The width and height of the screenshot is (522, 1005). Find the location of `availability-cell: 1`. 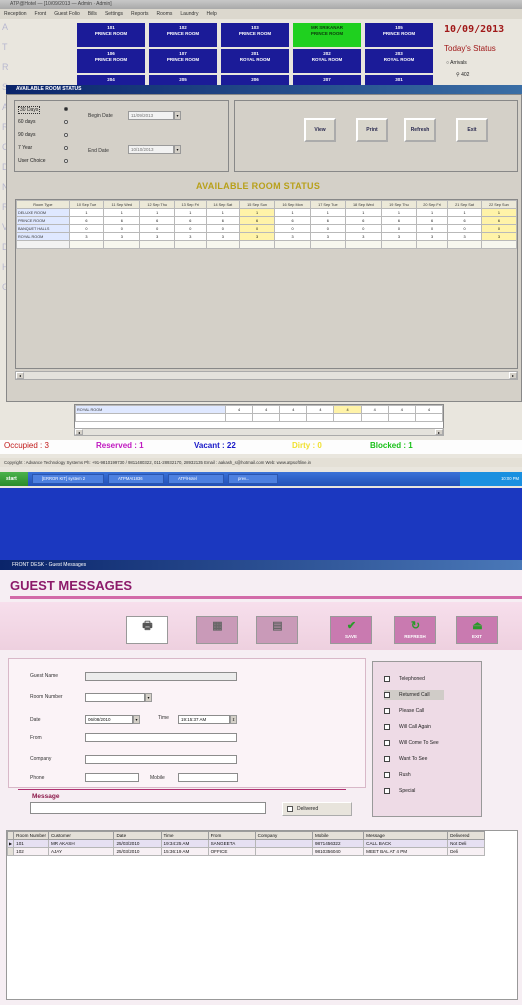

availability-cell: 1 is located at coordinates (328, 212).